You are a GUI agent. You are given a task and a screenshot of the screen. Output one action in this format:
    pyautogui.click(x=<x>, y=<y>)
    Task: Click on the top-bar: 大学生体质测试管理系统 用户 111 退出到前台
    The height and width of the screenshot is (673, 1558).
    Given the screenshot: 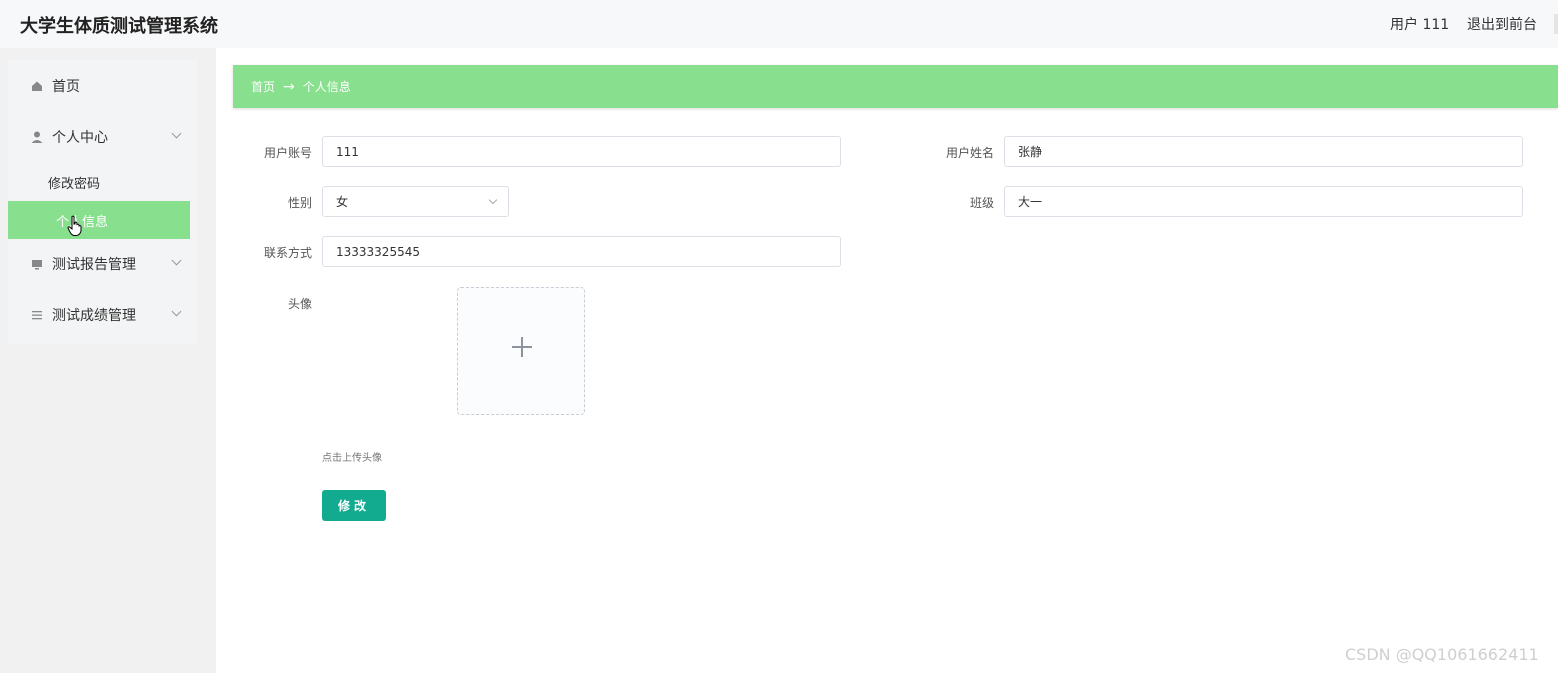 What is the action you would take?
    pyautogui.click(x=779, y=24)
    